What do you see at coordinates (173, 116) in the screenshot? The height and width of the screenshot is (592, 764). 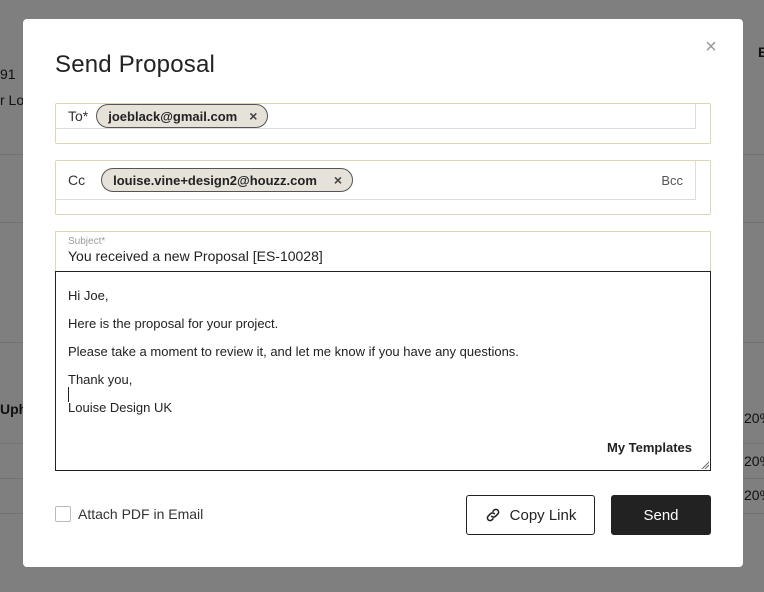 I see `recipient-email: joeblack@gmail.com` at bounding box center [173, 116].